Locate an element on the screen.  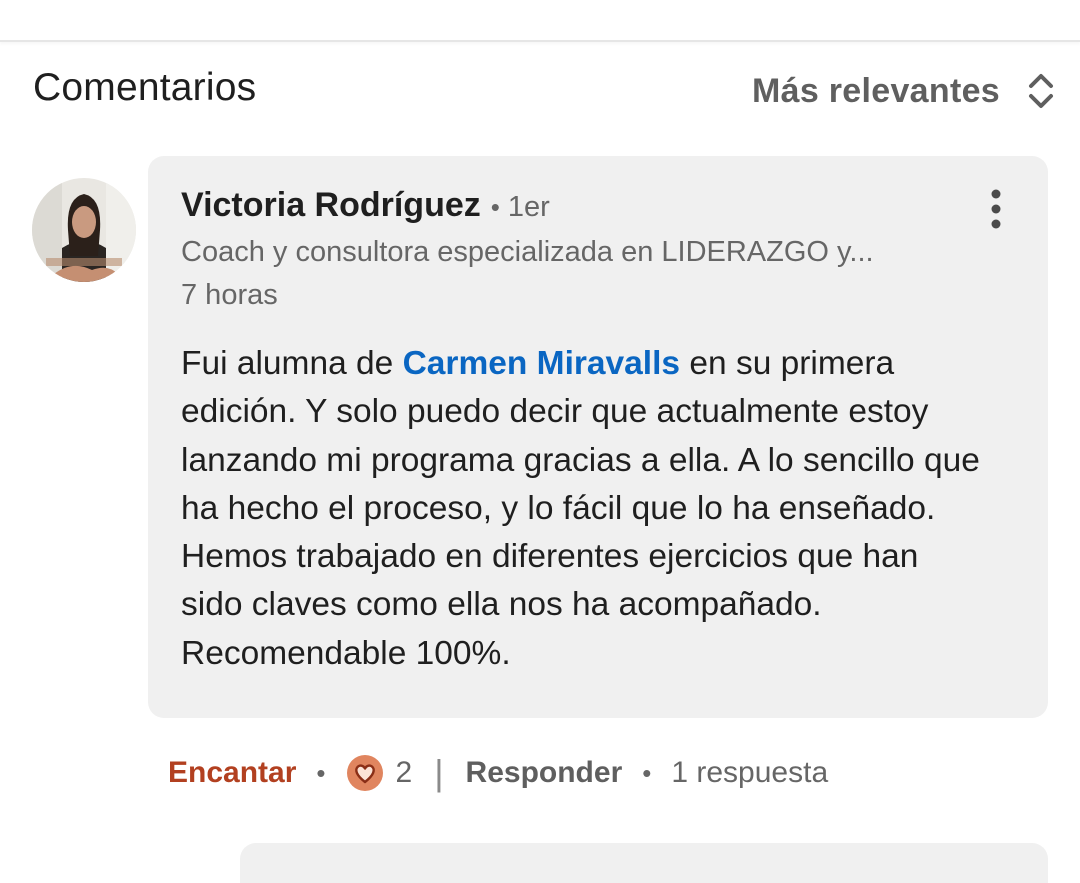
top-divider is located at coordinates (540, 21).